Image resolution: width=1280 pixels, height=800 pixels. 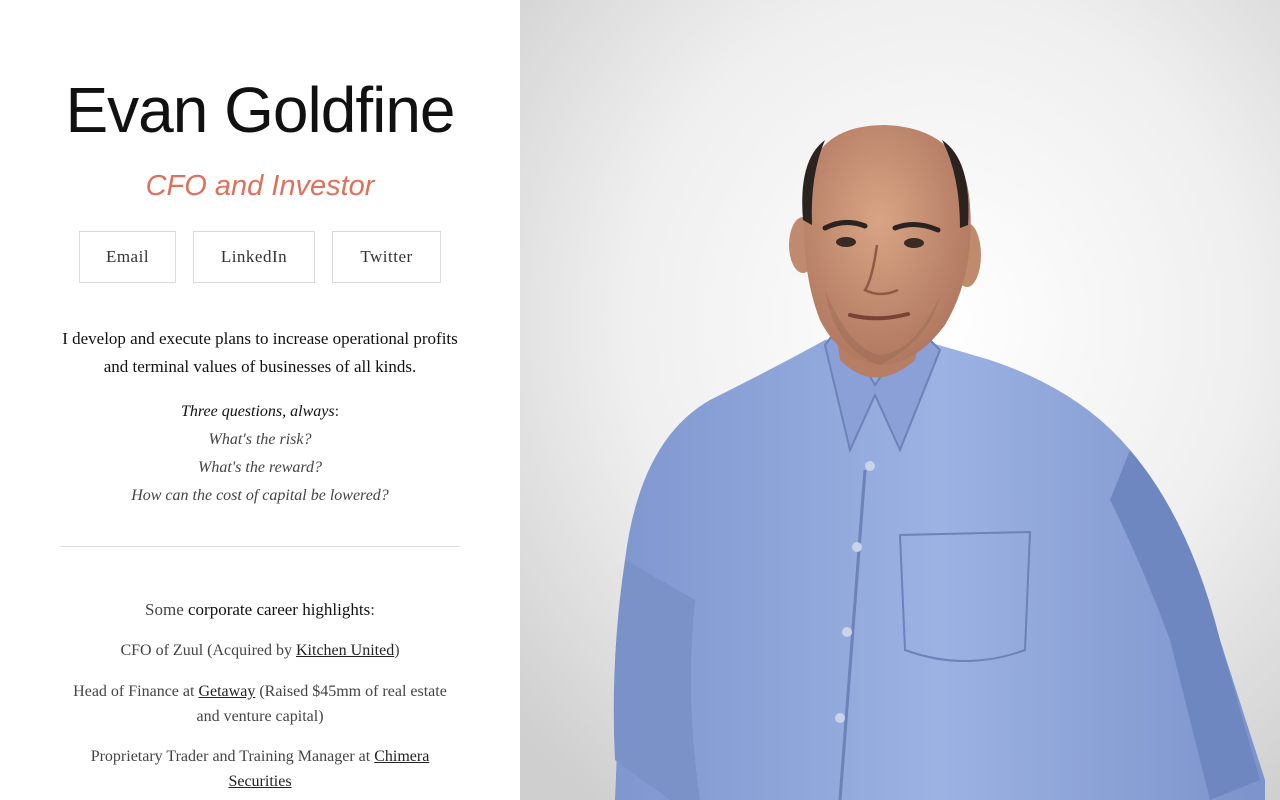 I want to click on highlights-title: Some corporate career highlights:, so click(x=260, y=610).